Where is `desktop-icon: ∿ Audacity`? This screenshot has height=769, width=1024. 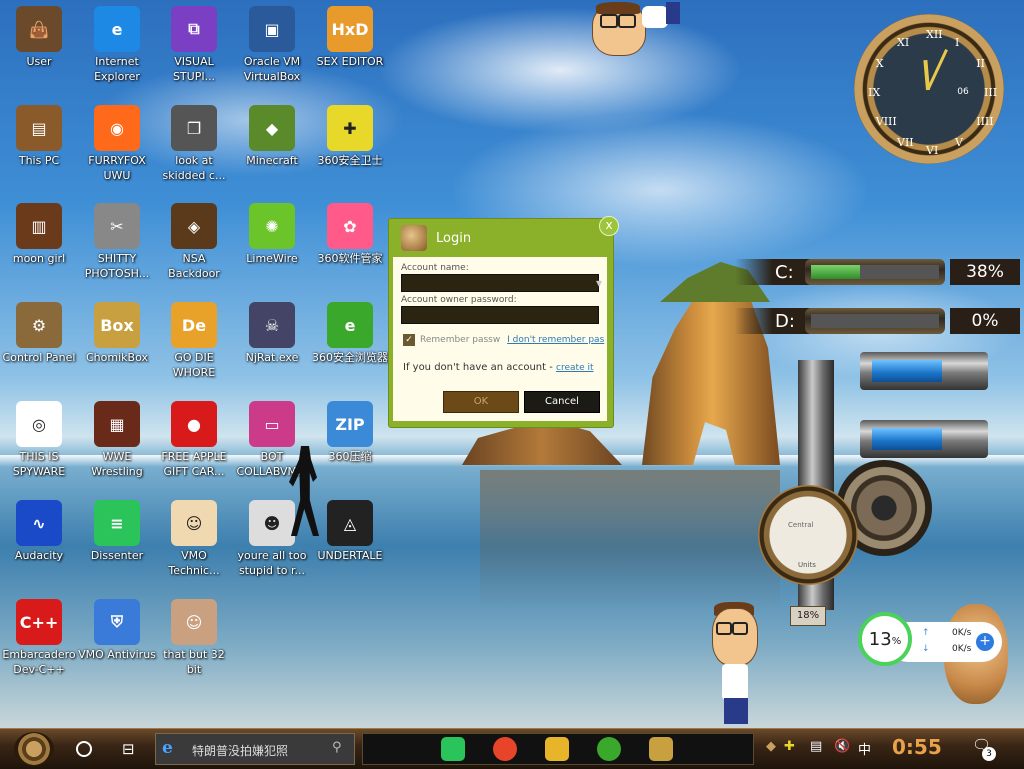 desktop-icon: ∿ Audacity is located at coordinates (39, 544).